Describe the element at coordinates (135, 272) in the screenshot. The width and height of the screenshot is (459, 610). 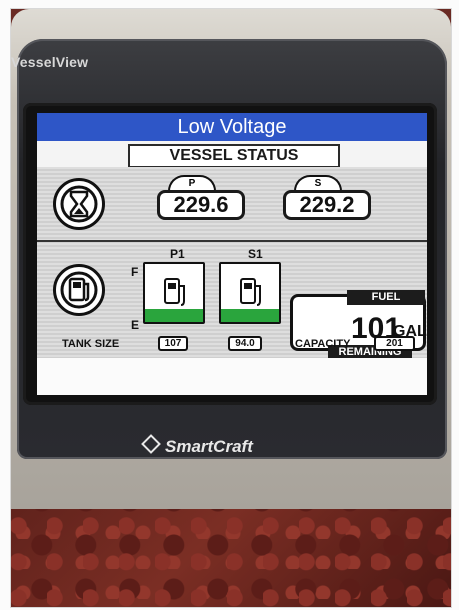
I see `full-marker: F` at that location.